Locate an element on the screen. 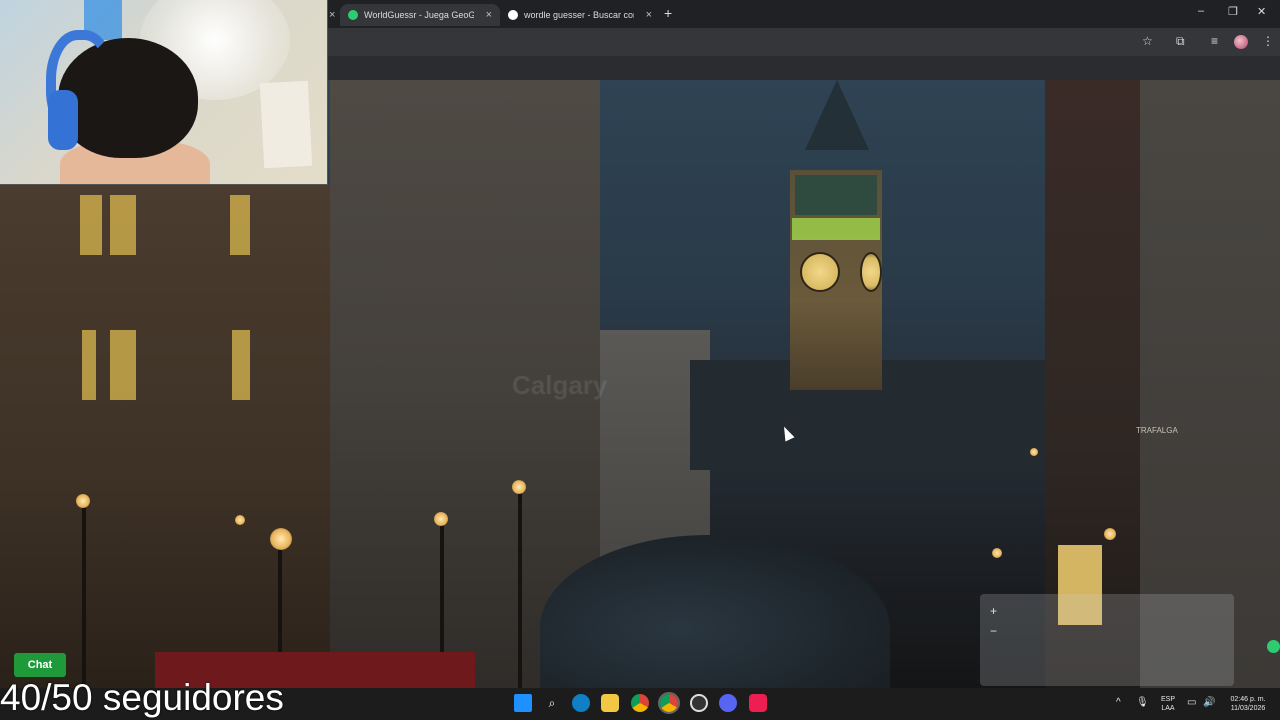 This screenshot has width=1280, height=720. guess-minimap is located at coordinates (1107, 640).